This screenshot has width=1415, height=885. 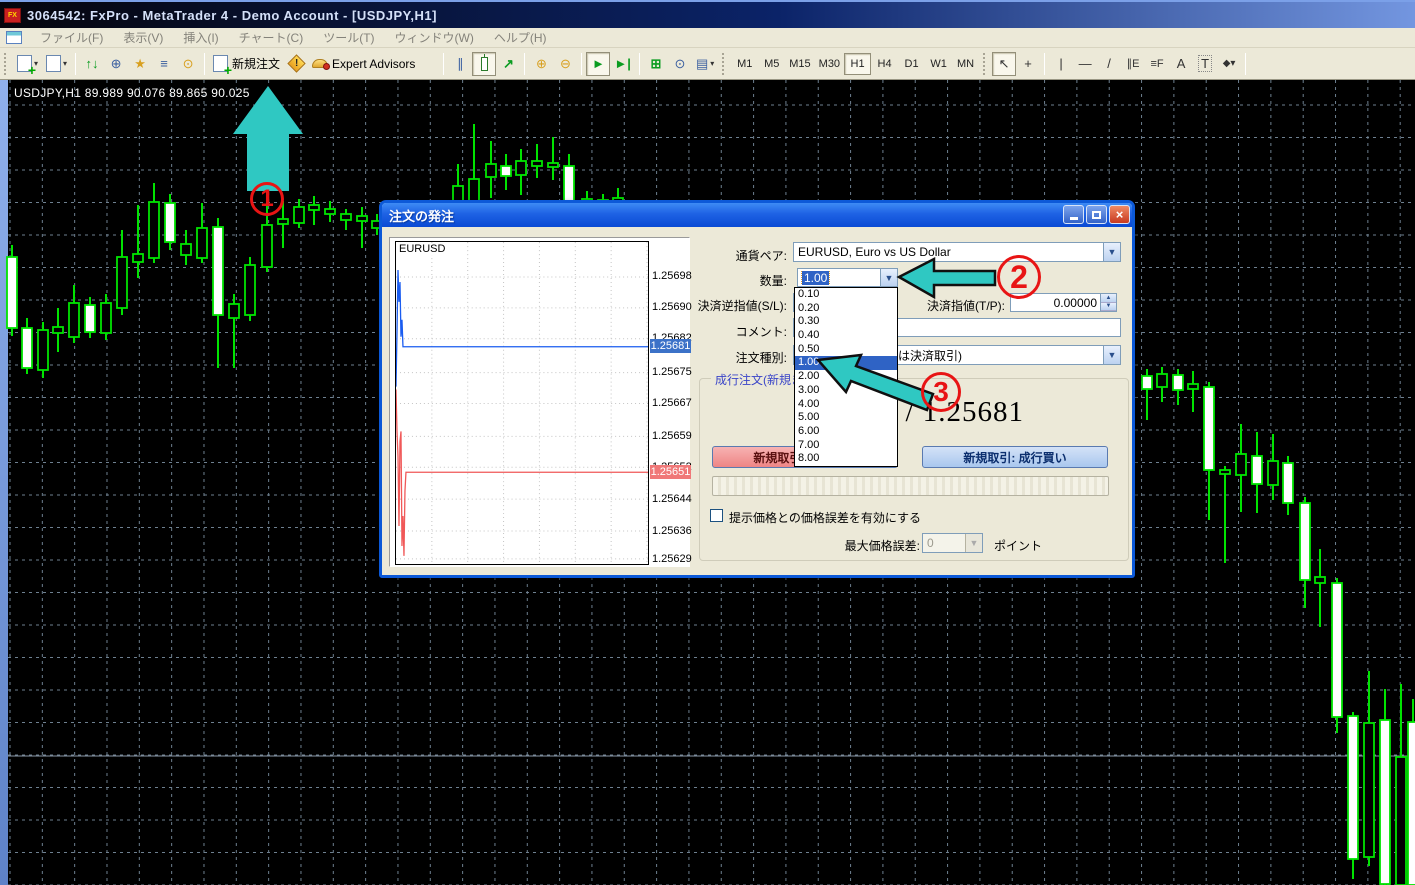 I want to click on chart-shift-button: ►|, so click(x=622, y=64).